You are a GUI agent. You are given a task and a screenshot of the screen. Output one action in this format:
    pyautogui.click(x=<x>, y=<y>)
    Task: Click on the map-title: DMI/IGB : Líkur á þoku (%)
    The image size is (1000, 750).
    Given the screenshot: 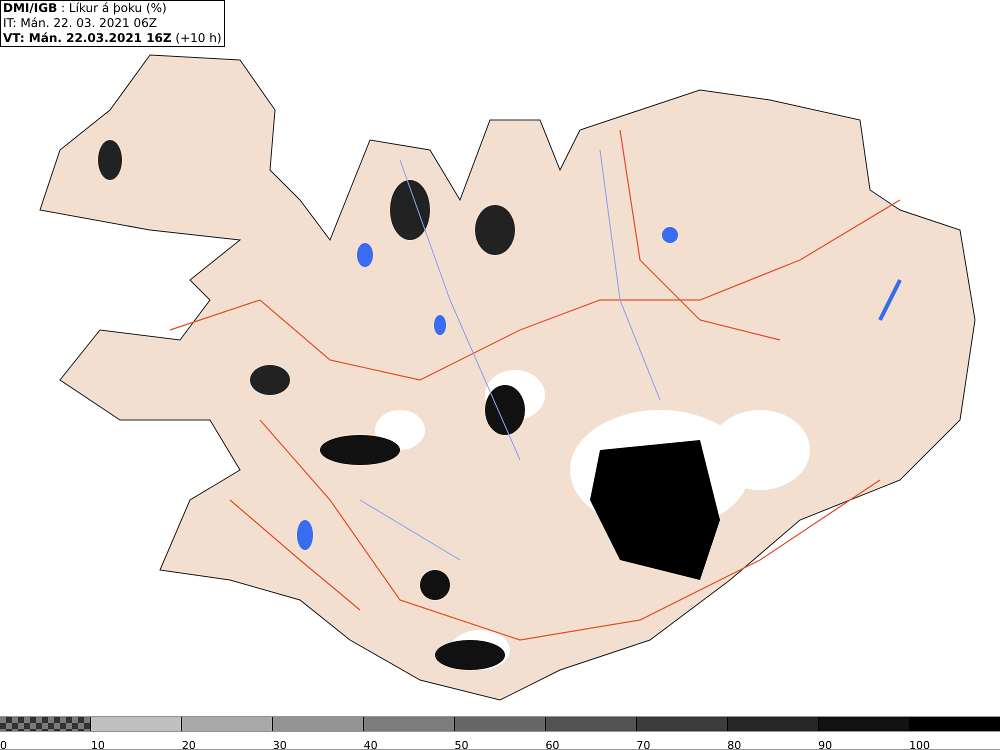 What is the action you would take?
    pyautogui.click(x=85, y=8)
    